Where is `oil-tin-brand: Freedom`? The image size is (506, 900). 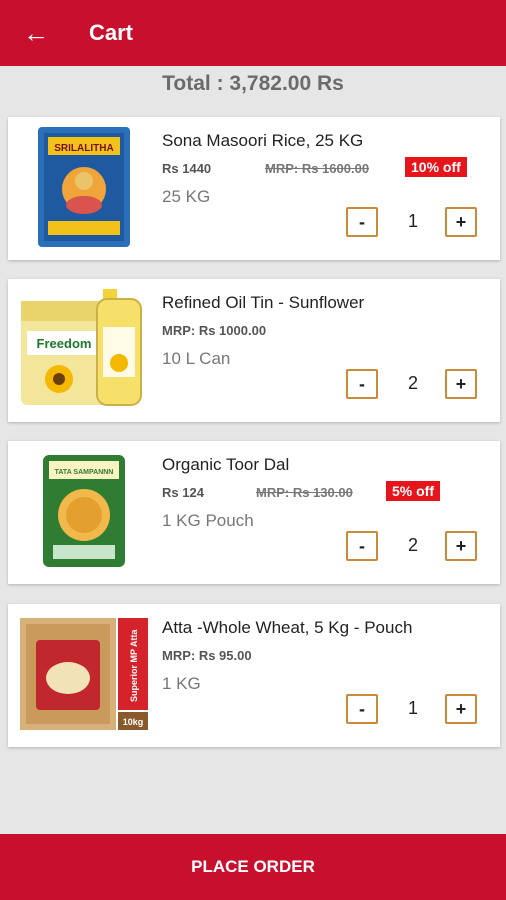
oil-tin-brand: Freedom is located at coordinates (64, 343).